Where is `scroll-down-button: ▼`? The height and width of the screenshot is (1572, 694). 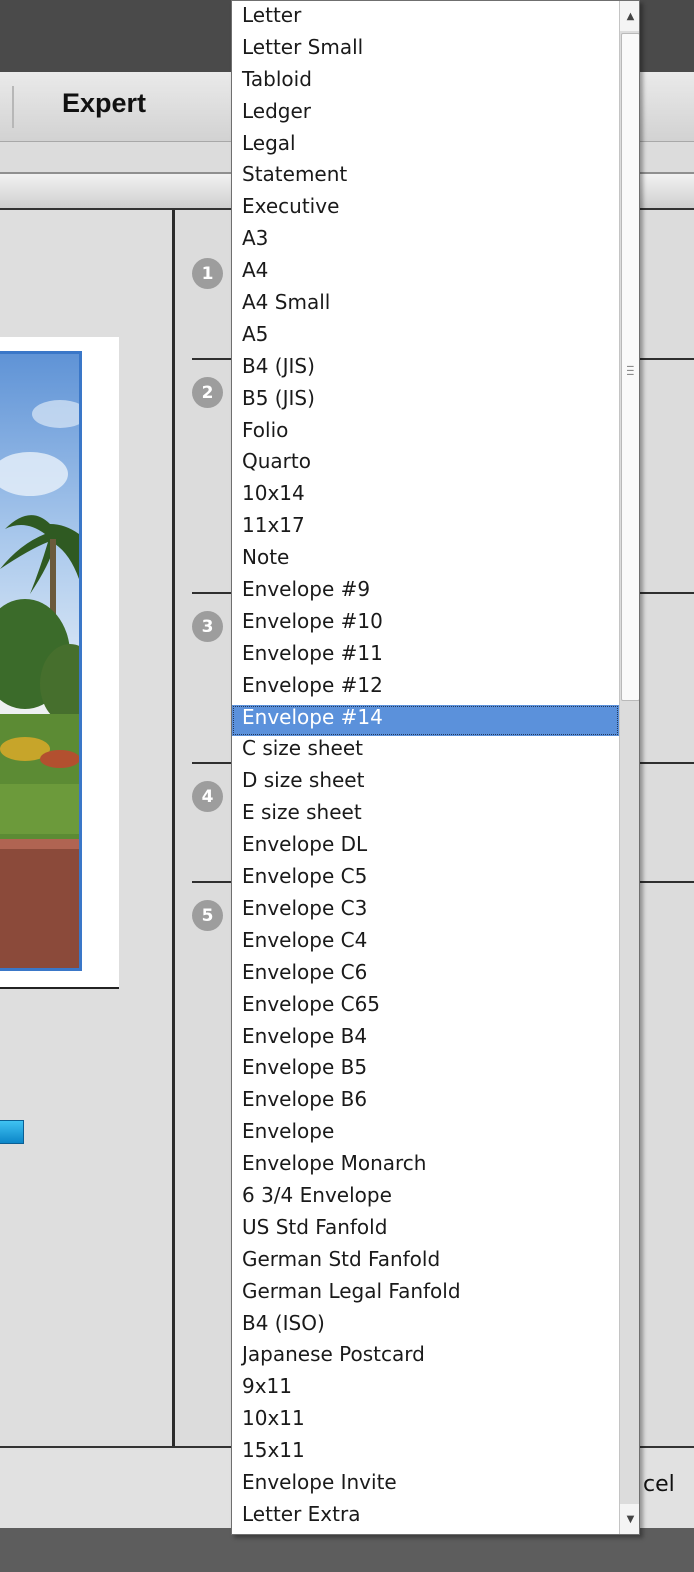
scroll-down-button: ▼ is located at coordinates (629, 1519).